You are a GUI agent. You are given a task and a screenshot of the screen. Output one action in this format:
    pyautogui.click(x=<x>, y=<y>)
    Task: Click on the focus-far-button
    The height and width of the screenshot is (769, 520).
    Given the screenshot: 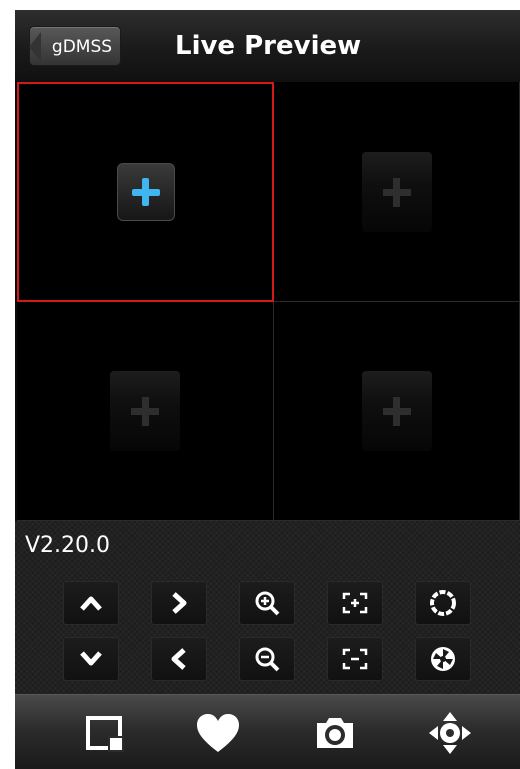 What is the action you would take?
    pyautogui.click(x=355, y=659)
    